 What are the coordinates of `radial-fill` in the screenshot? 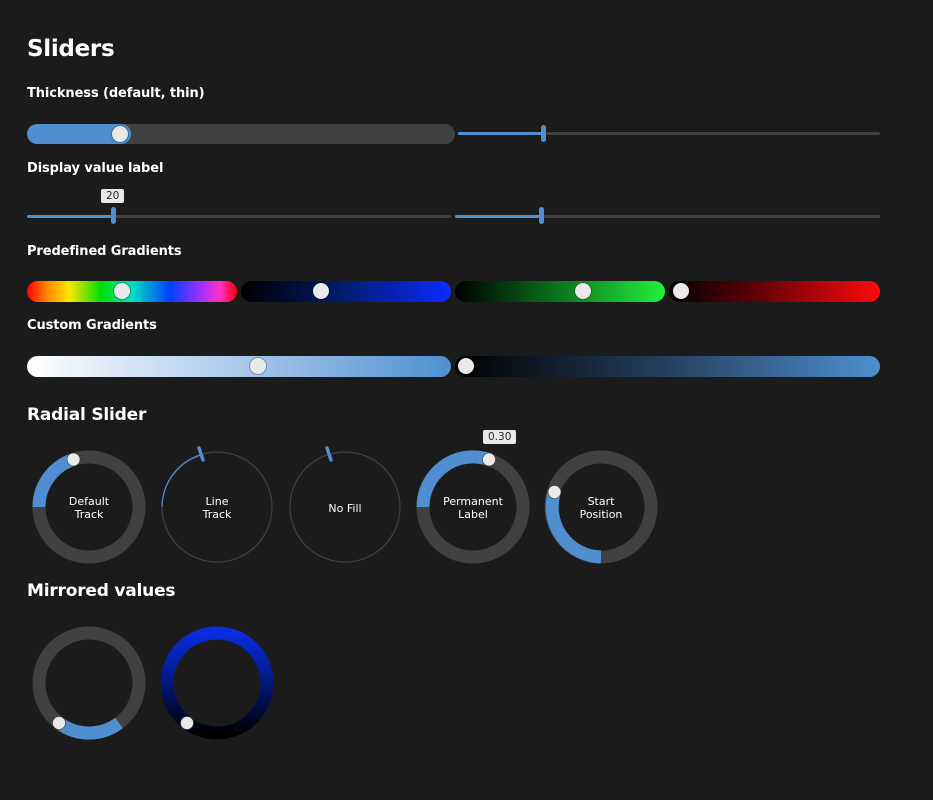 It's located at (89, 728).